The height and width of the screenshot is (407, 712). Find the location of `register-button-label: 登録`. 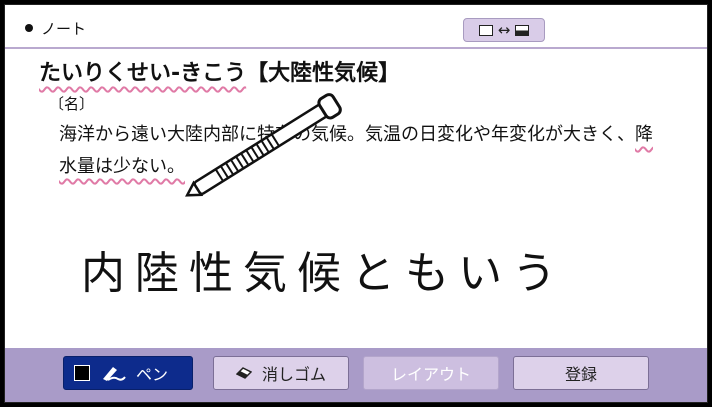

register-button-label: 登録 is located at coordinates (580, 374).